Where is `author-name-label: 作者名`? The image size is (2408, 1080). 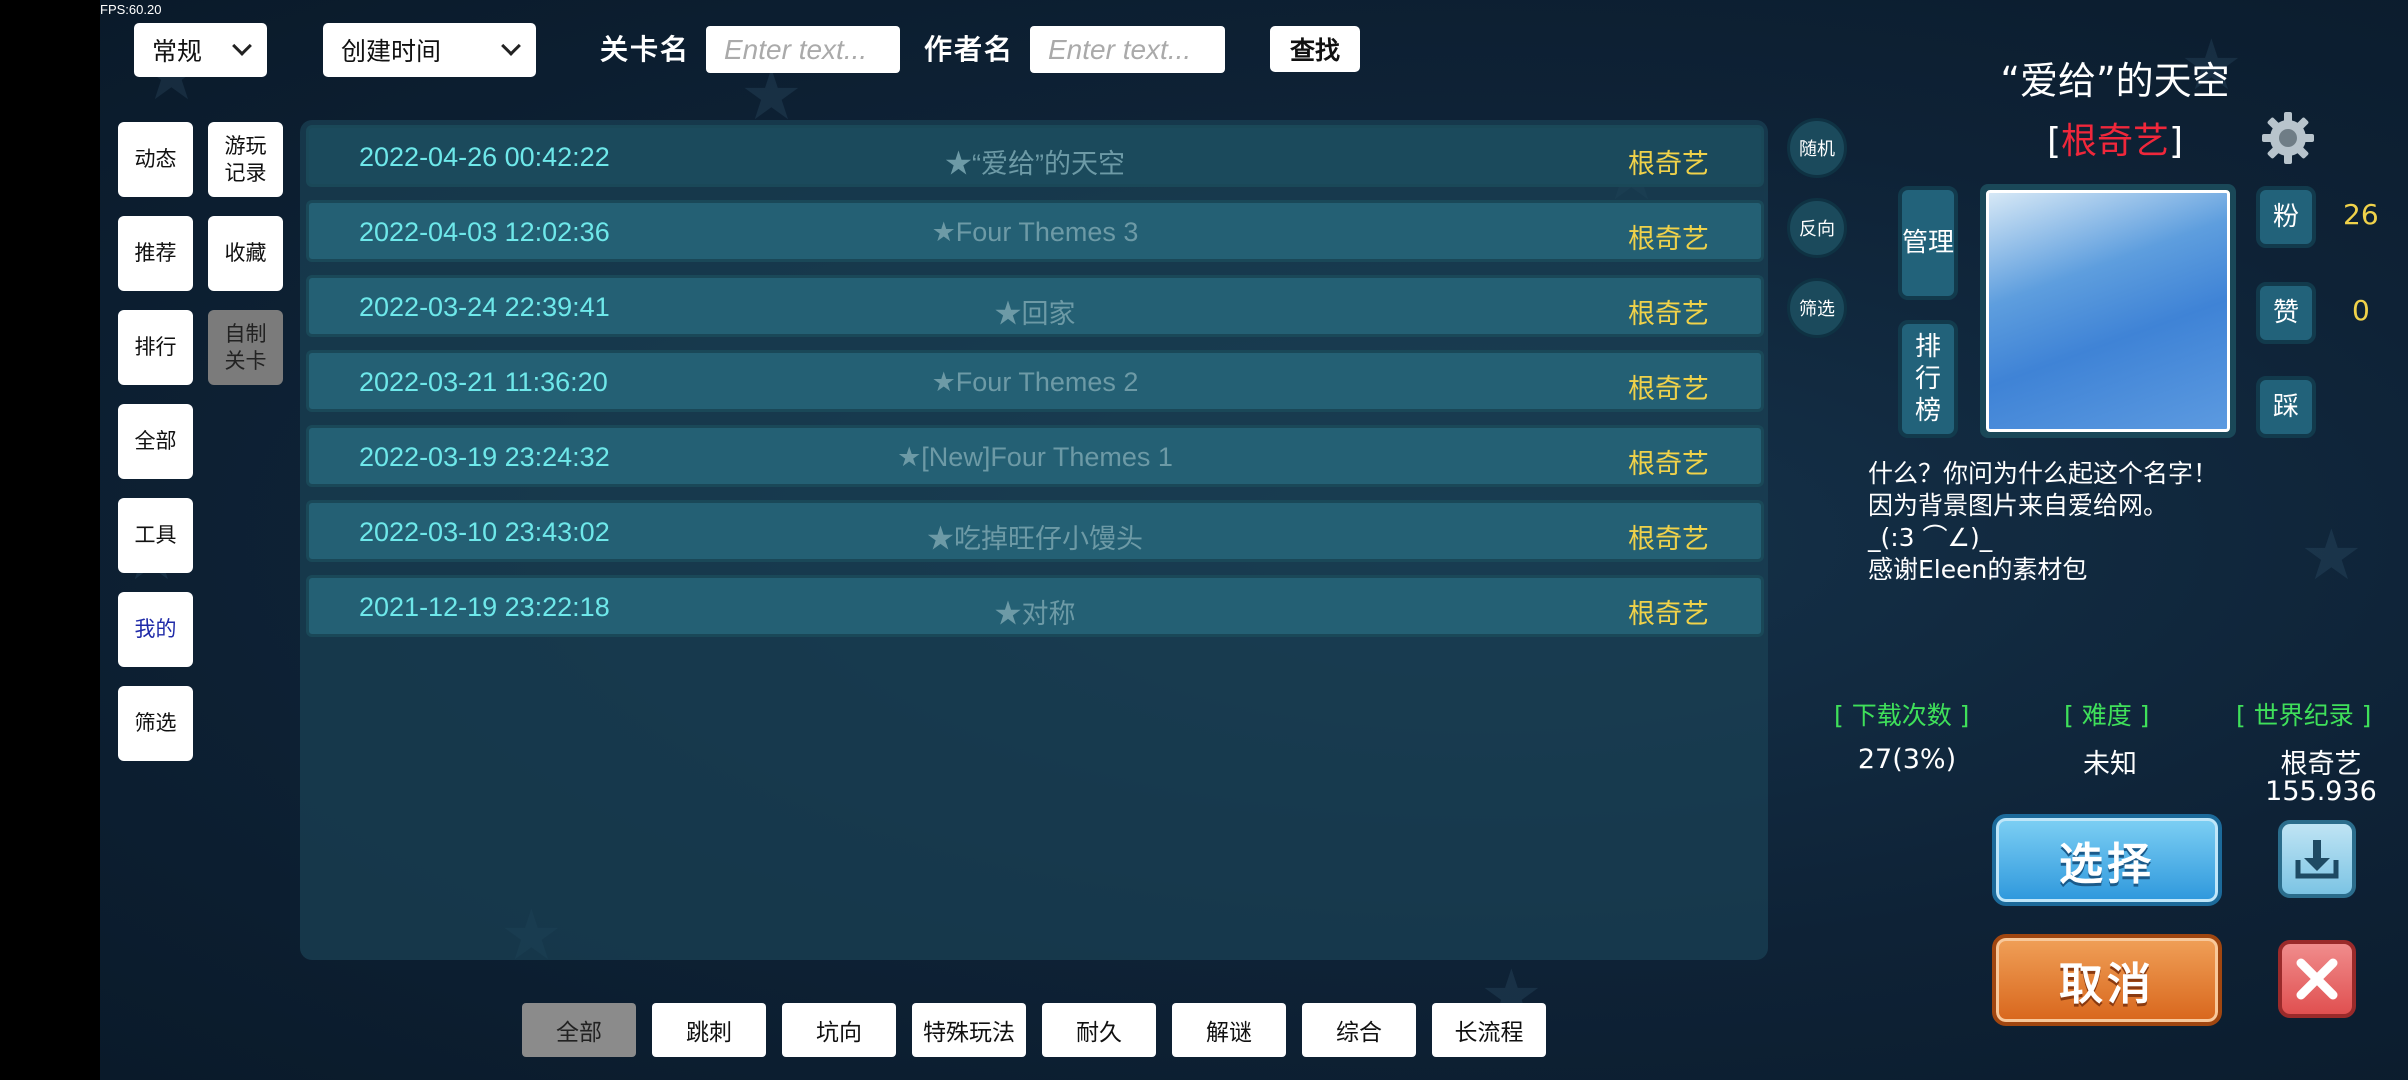 author-name-label: 作者名 is located at coordinates (969, 49).